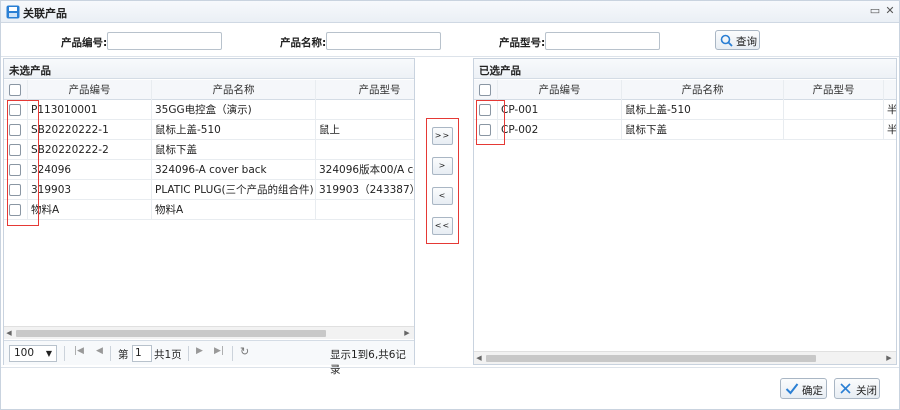  I want to click on name-input, so click(383, 41).